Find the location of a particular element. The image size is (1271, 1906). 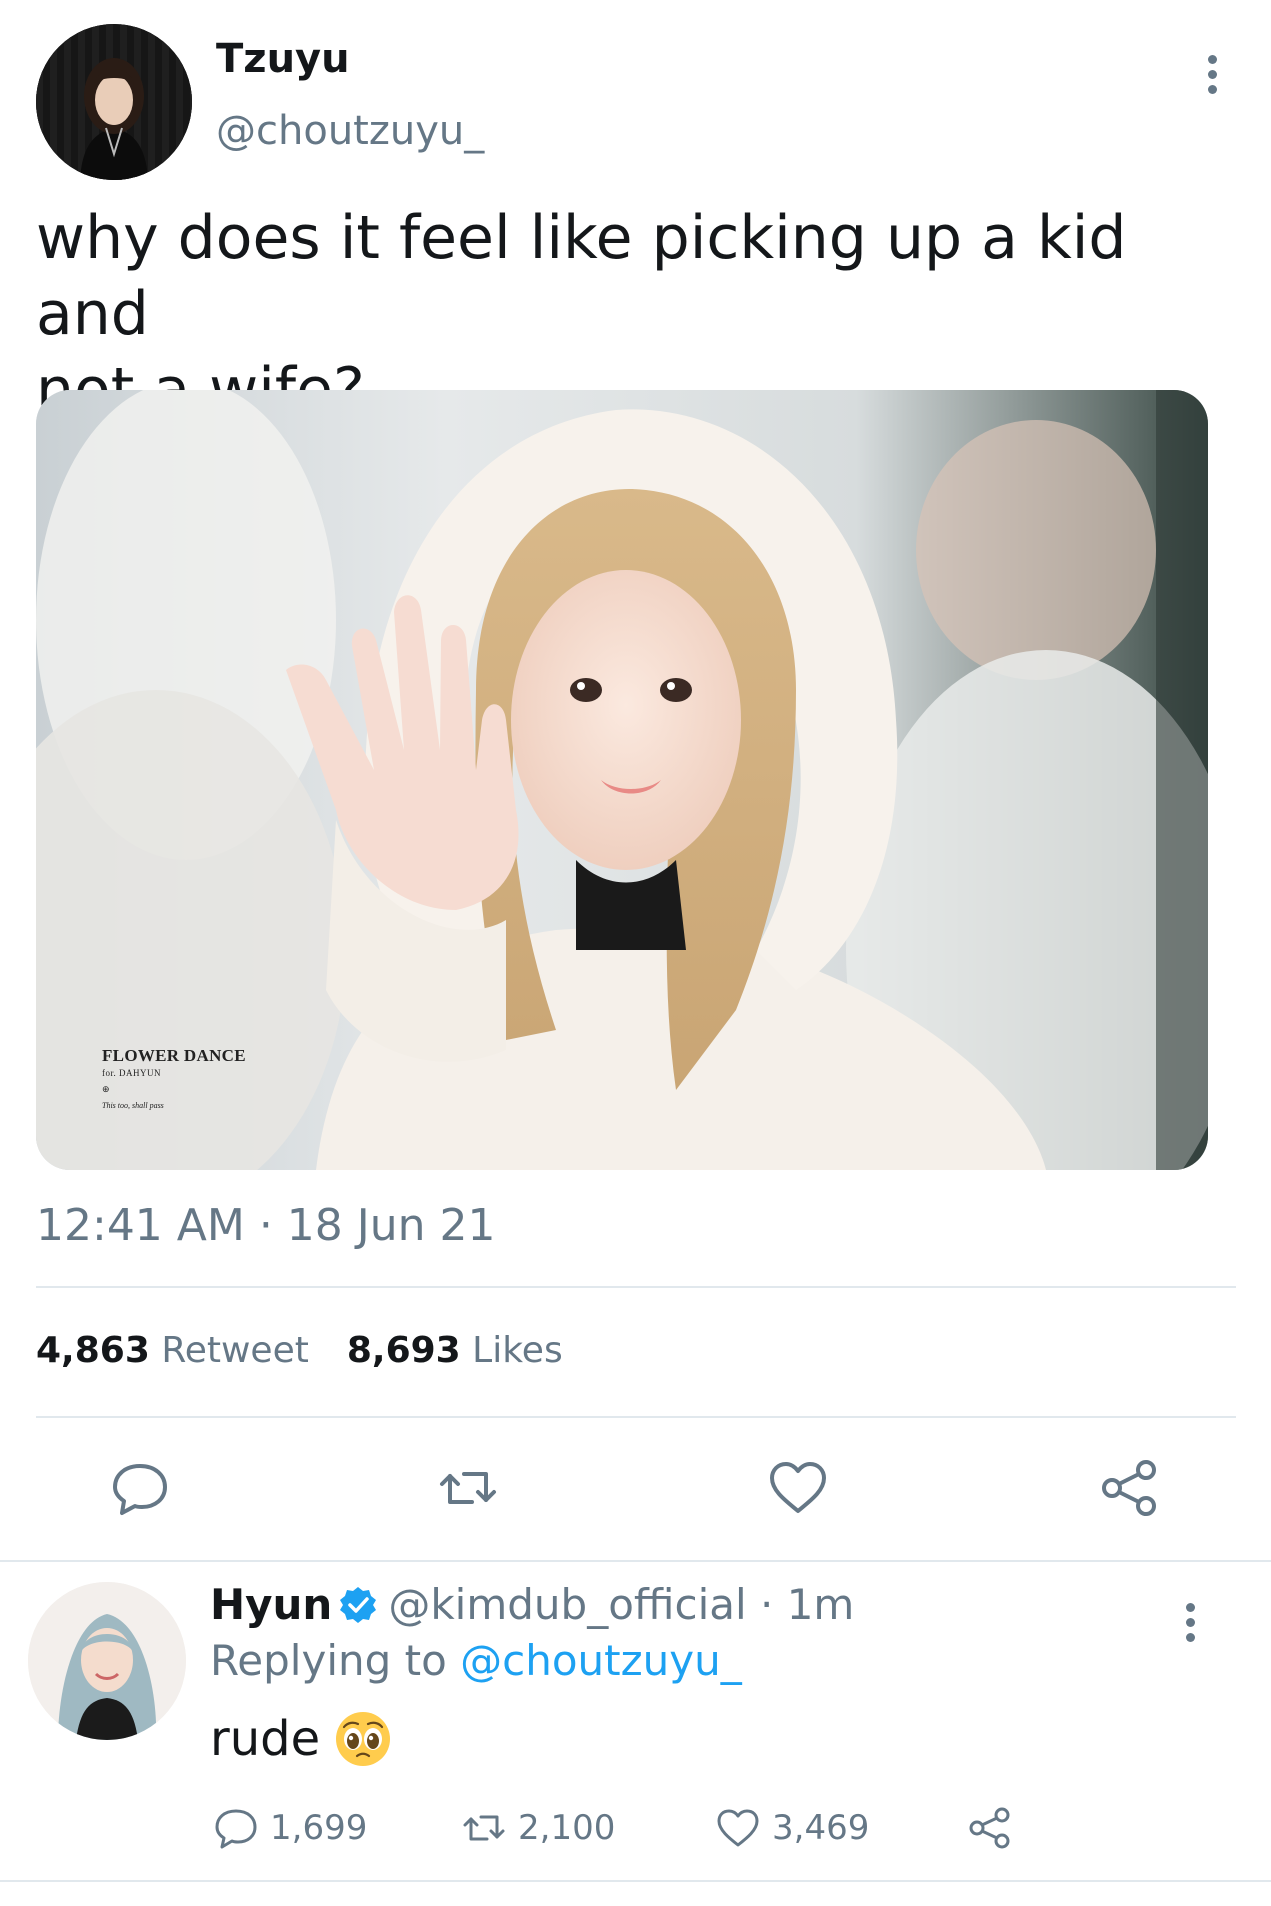

retweet-count: 4,863 is located at coordinates (93, 1350).